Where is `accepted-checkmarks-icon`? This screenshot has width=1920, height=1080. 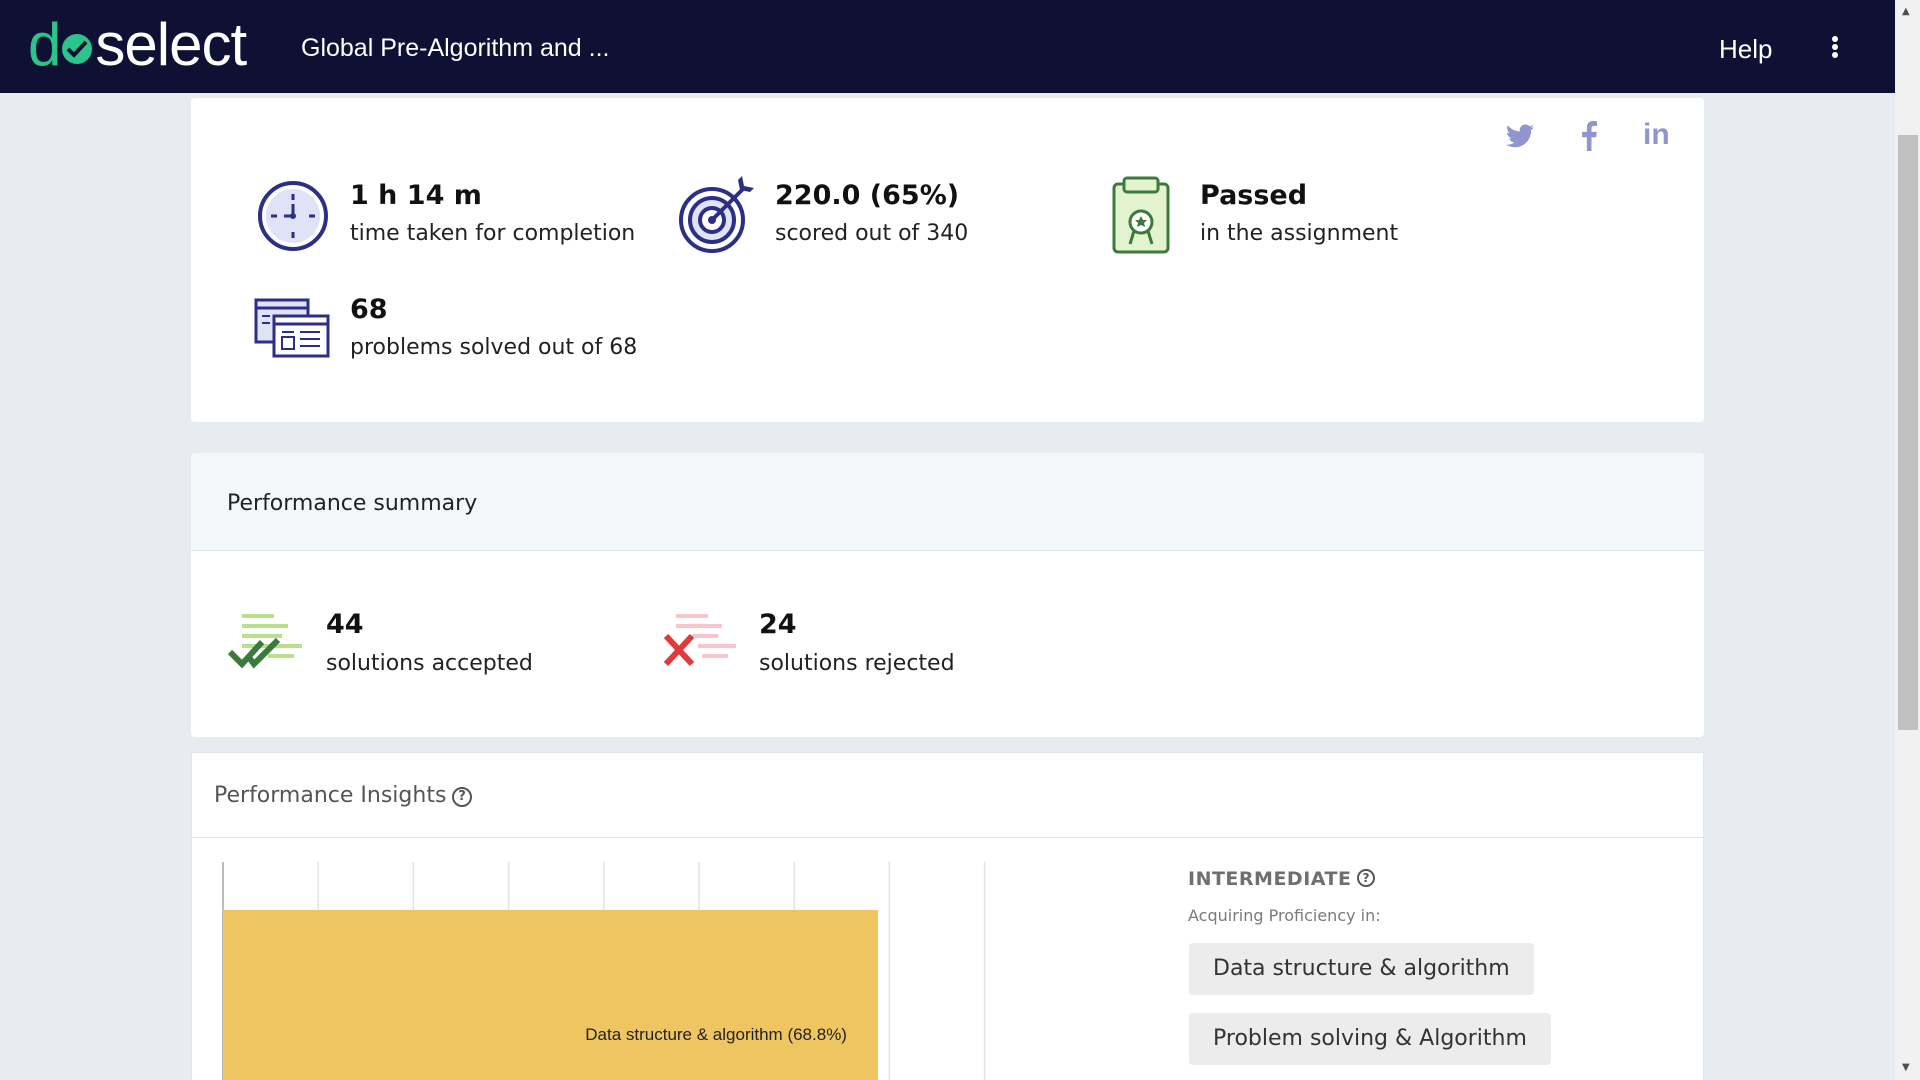 accepted-checkmarks-icon is located at coordinates (265, 641).